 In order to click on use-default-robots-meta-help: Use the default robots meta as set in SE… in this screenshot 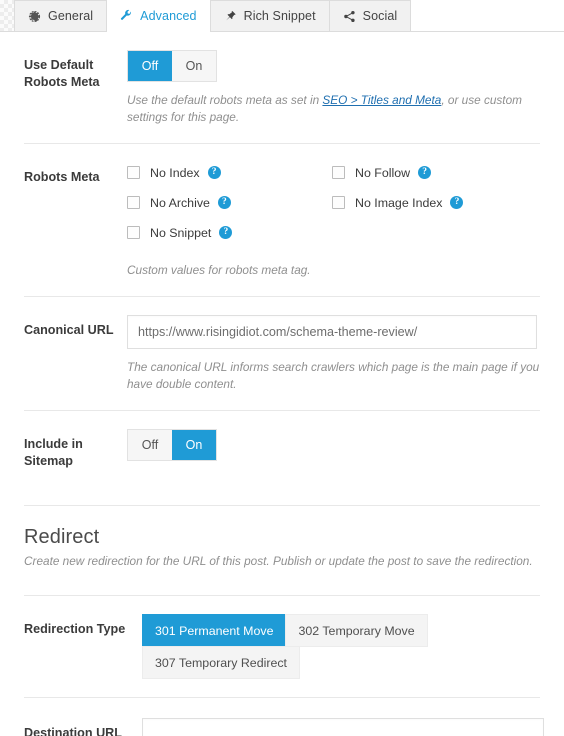, I will do `click(333, 109)`.